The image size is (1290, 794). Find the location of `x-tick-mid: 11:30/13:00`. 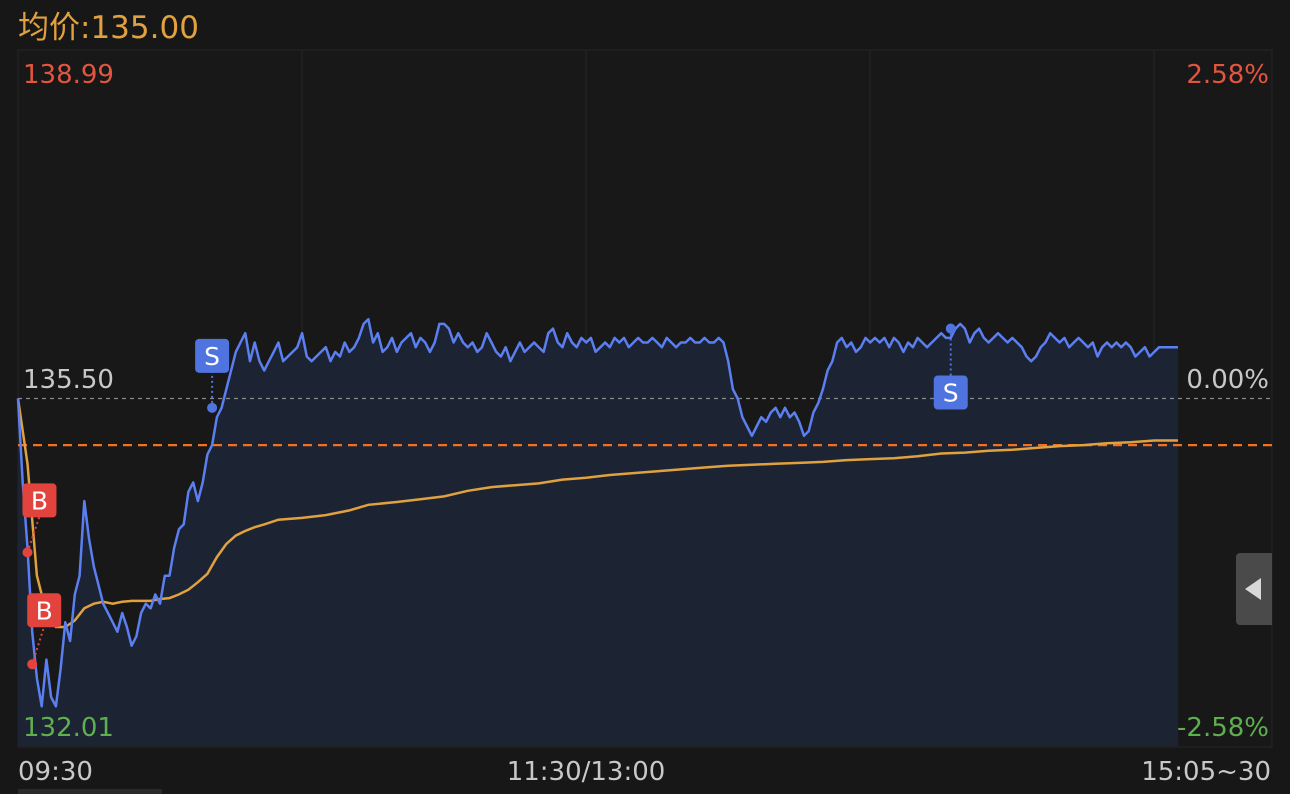

x-tick-mid: 11:30/13:00 is located at coordinates (586, 772).